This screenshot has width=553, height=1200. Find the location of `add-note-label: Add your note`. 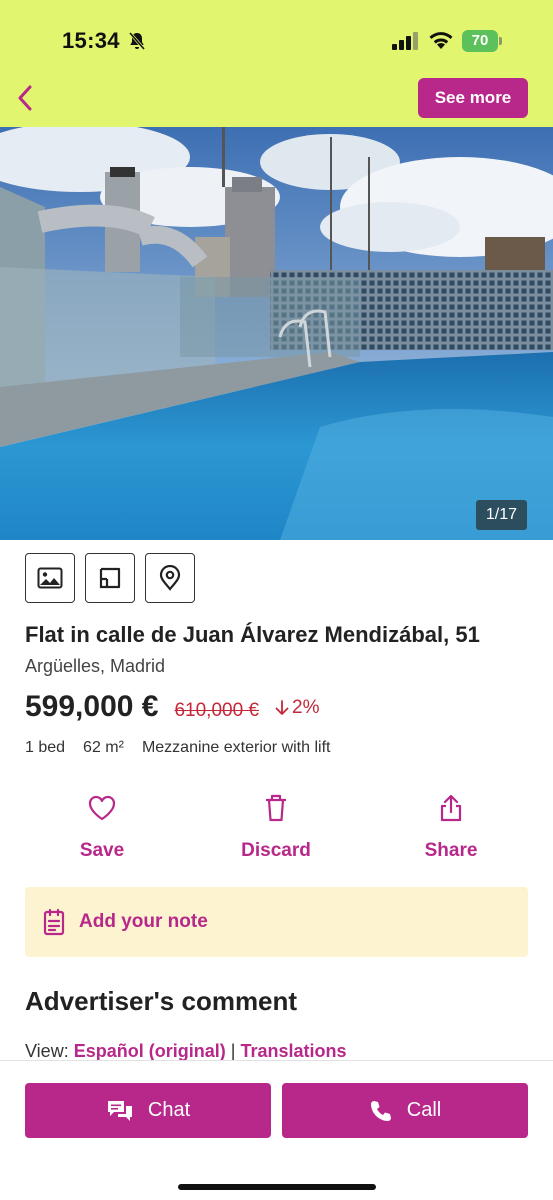

add-note-label: Add your note is located at coordinates (143, 921).